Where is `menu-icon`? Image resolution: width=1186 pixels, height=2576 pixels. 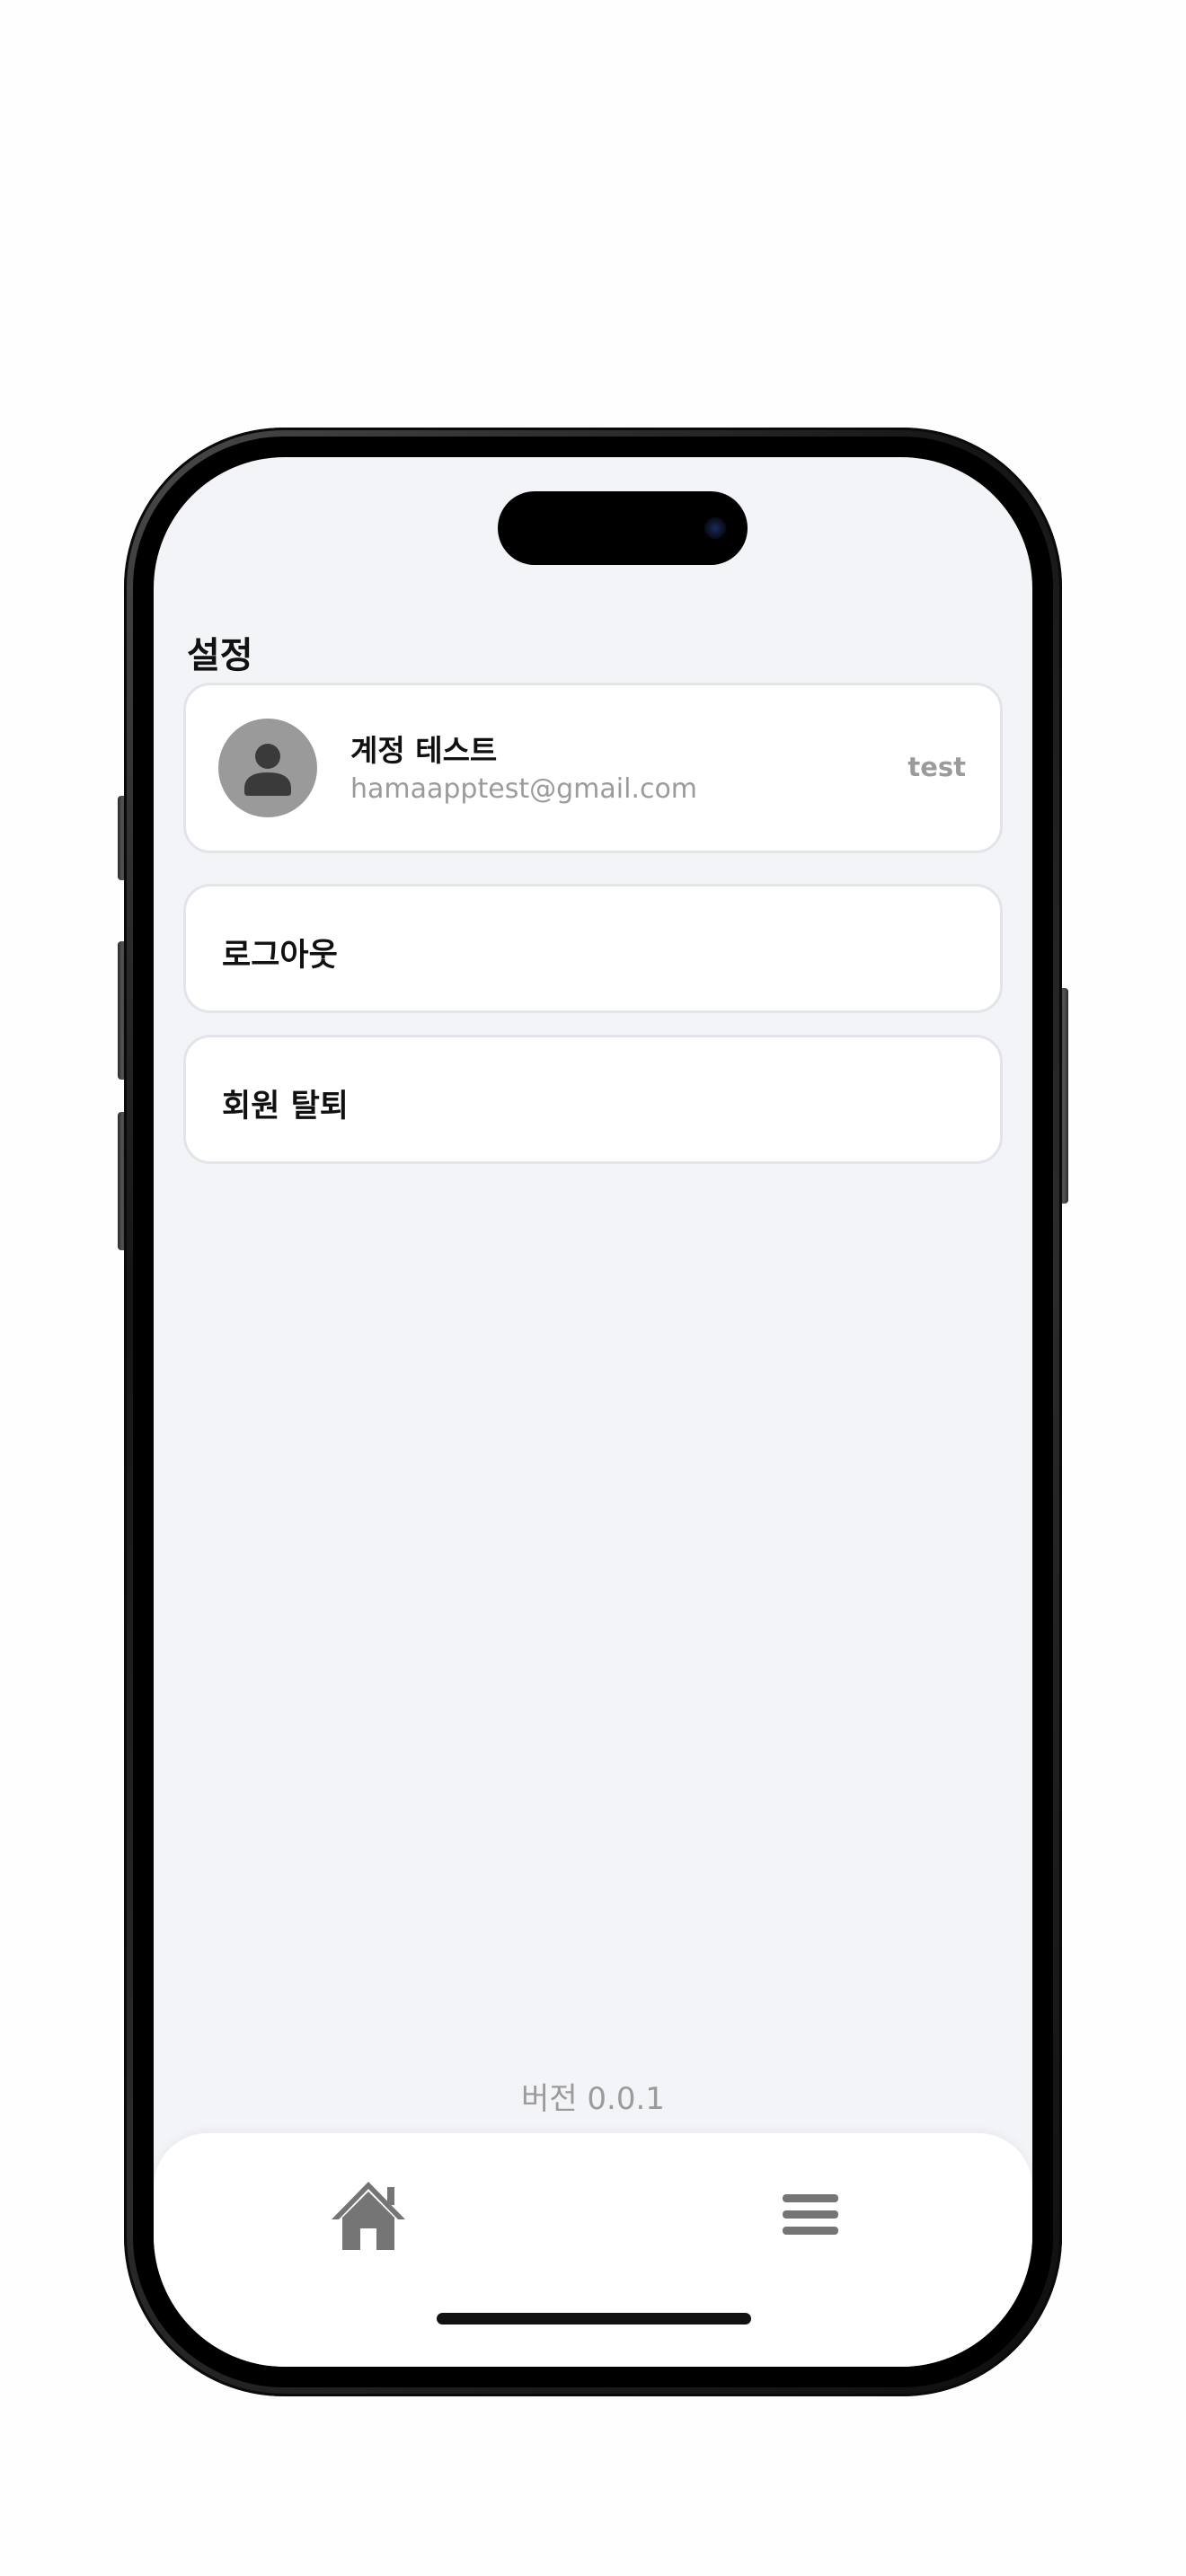
menu-icon is located at coordinates (810, 2214).